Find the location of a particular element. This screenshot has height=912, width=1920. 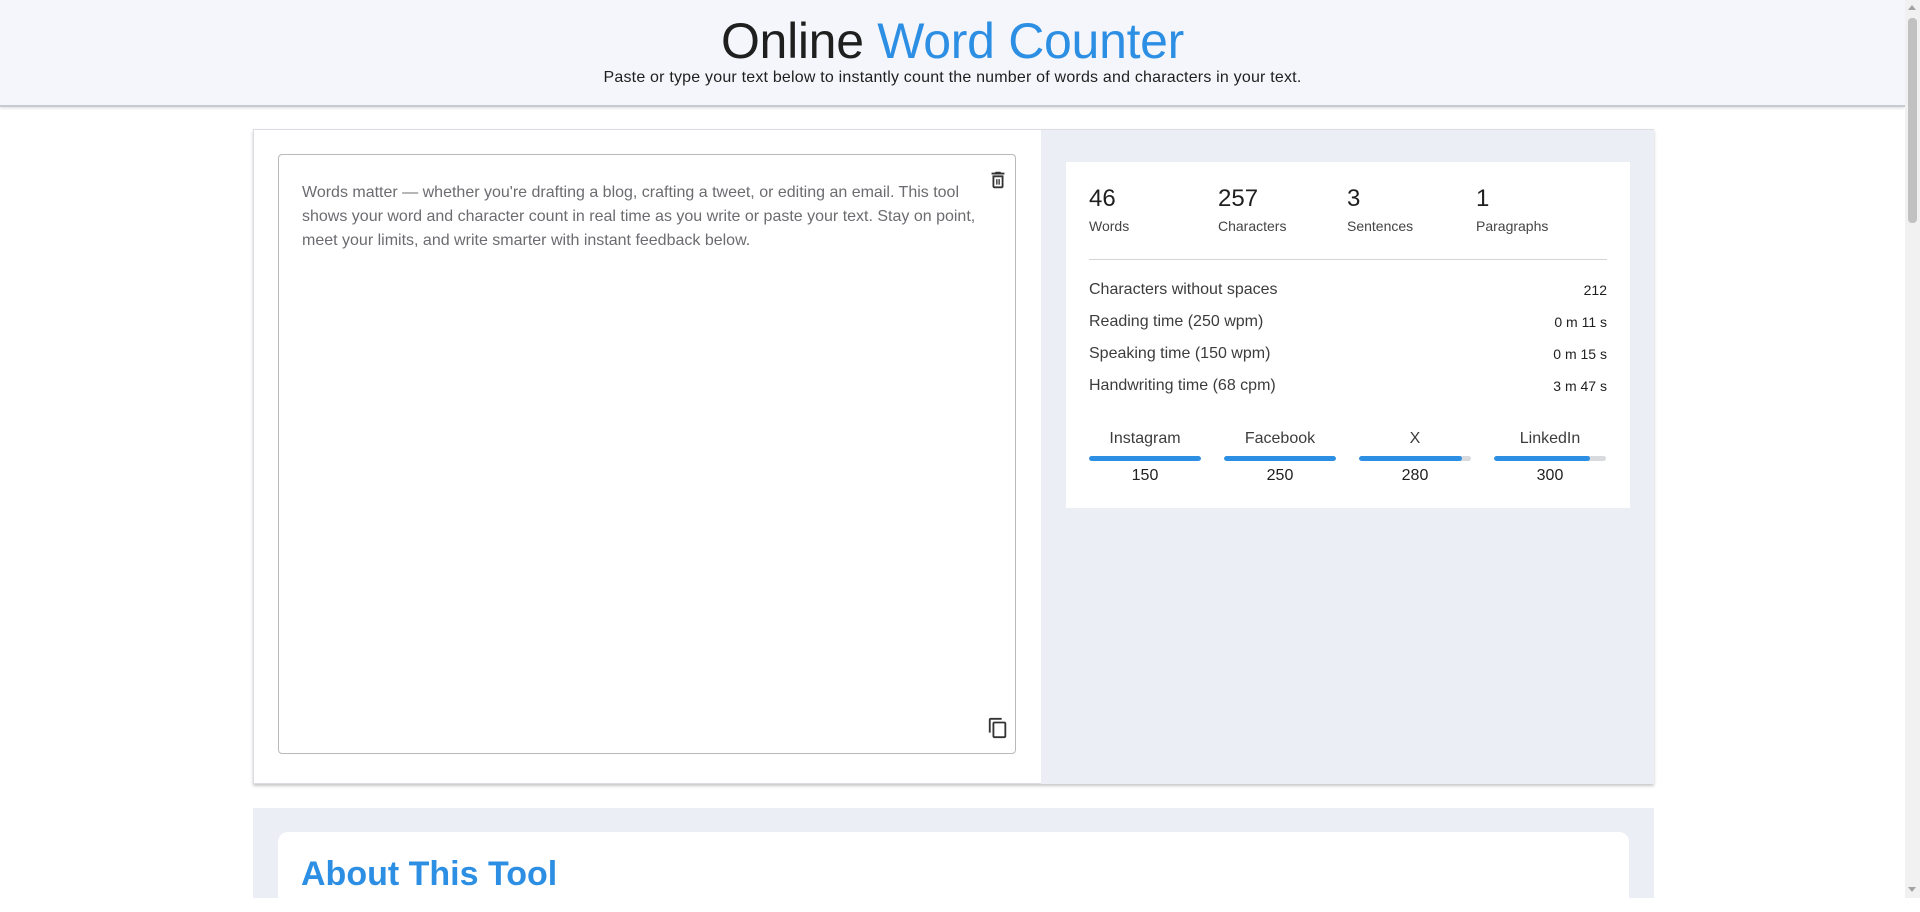

social-name: LinkedIn is located at coordinates (1550, 438).